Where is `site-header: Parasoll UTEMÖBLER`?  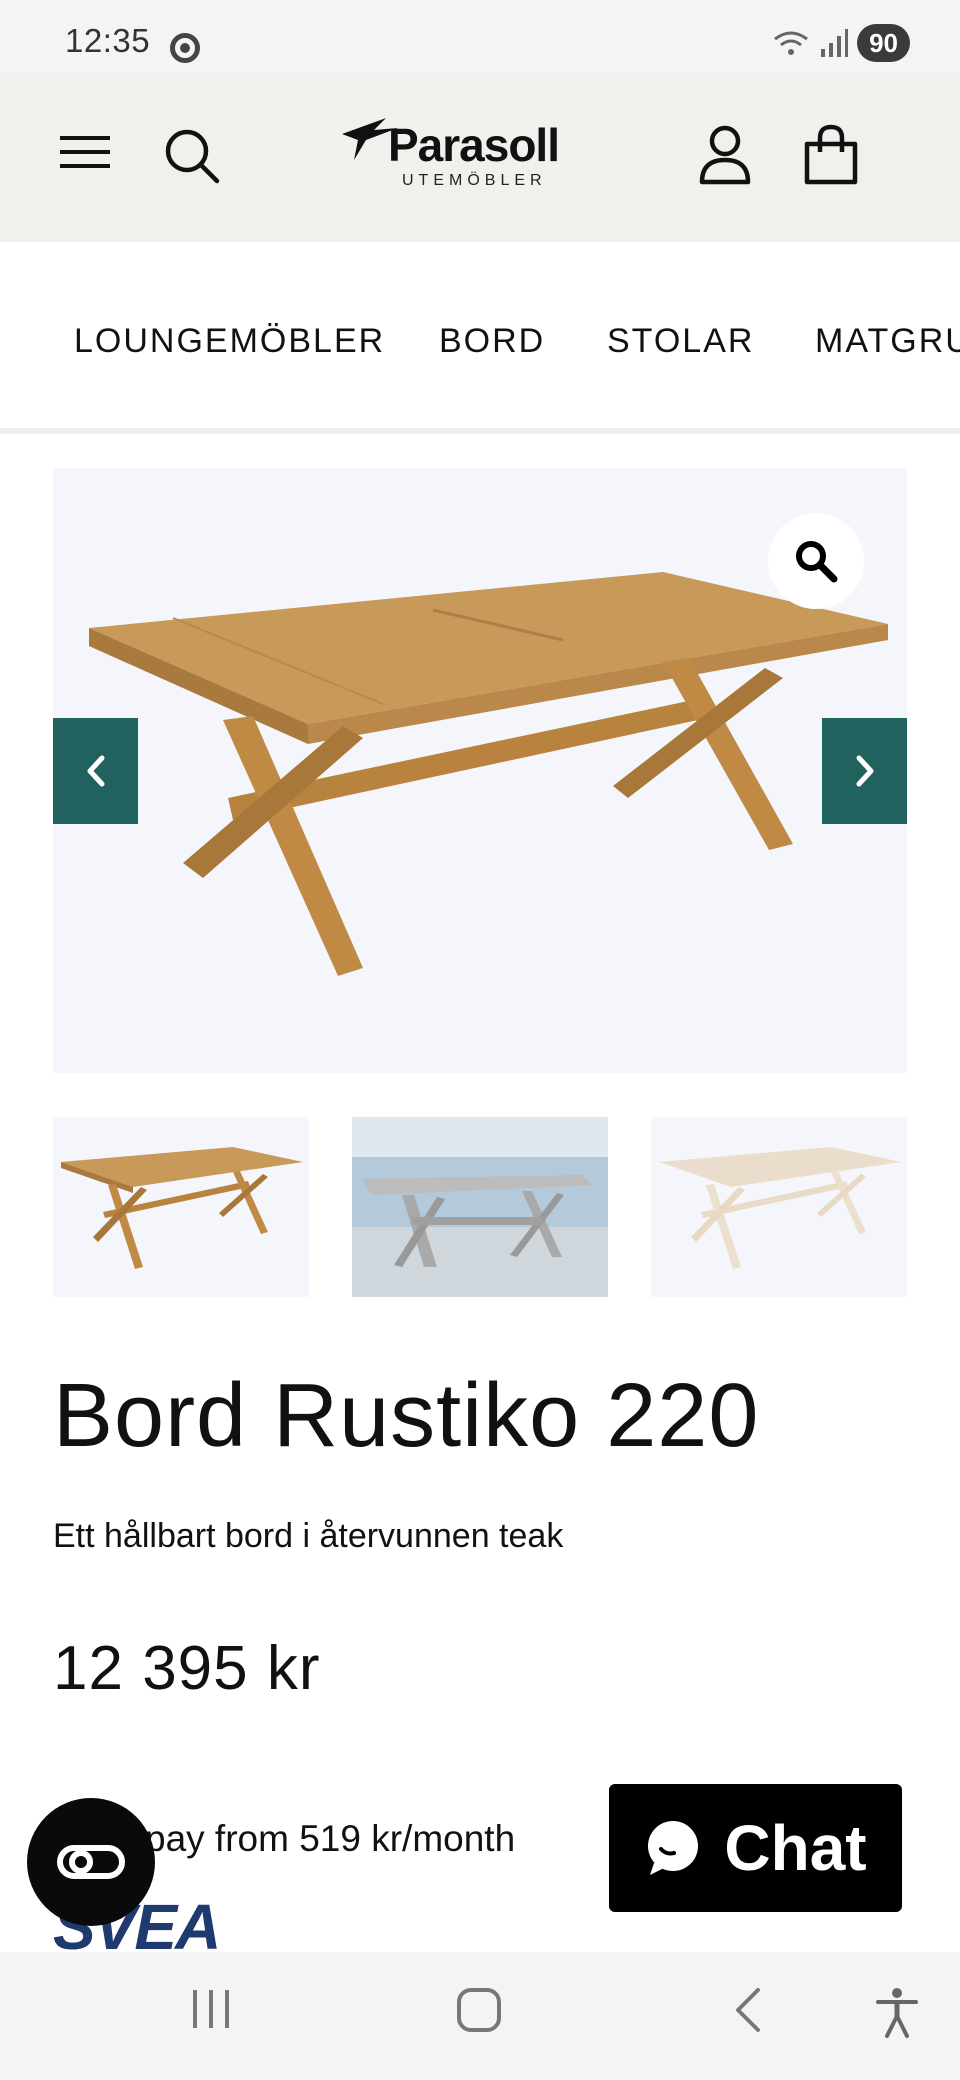 site-header: Parasoll UTEMÖBLER is located at coordinates (480, 157).